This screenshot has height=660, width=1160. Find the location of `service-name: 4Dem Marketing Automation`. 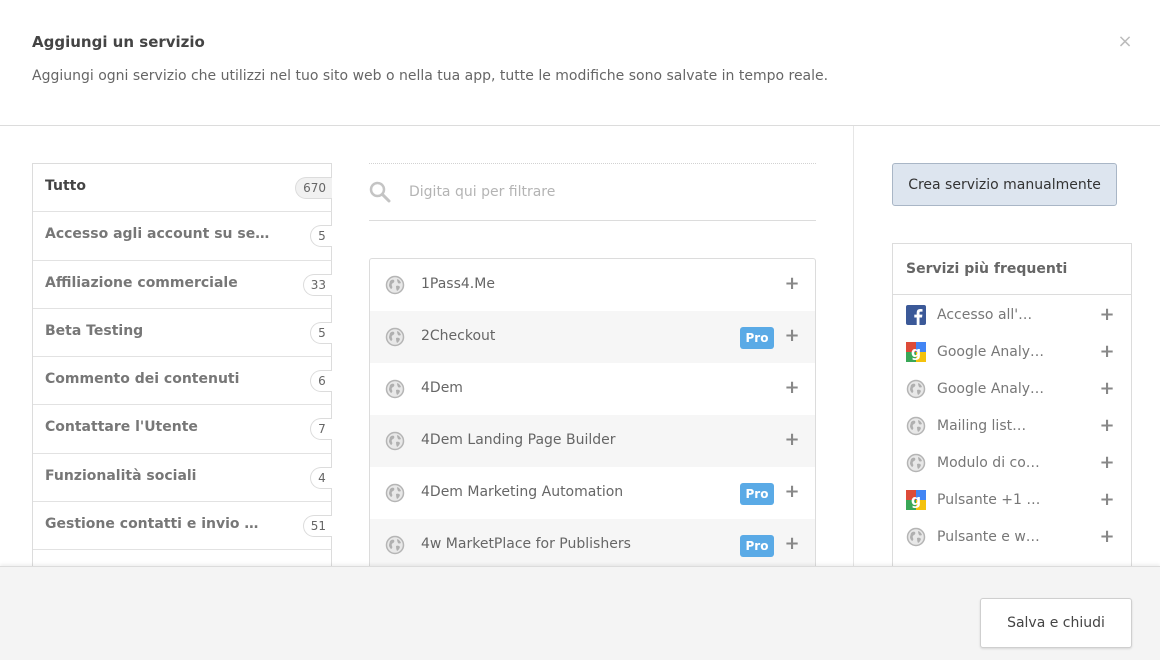

service-name: 4Dem Marketing Automation is located at coordinates (522, 492).